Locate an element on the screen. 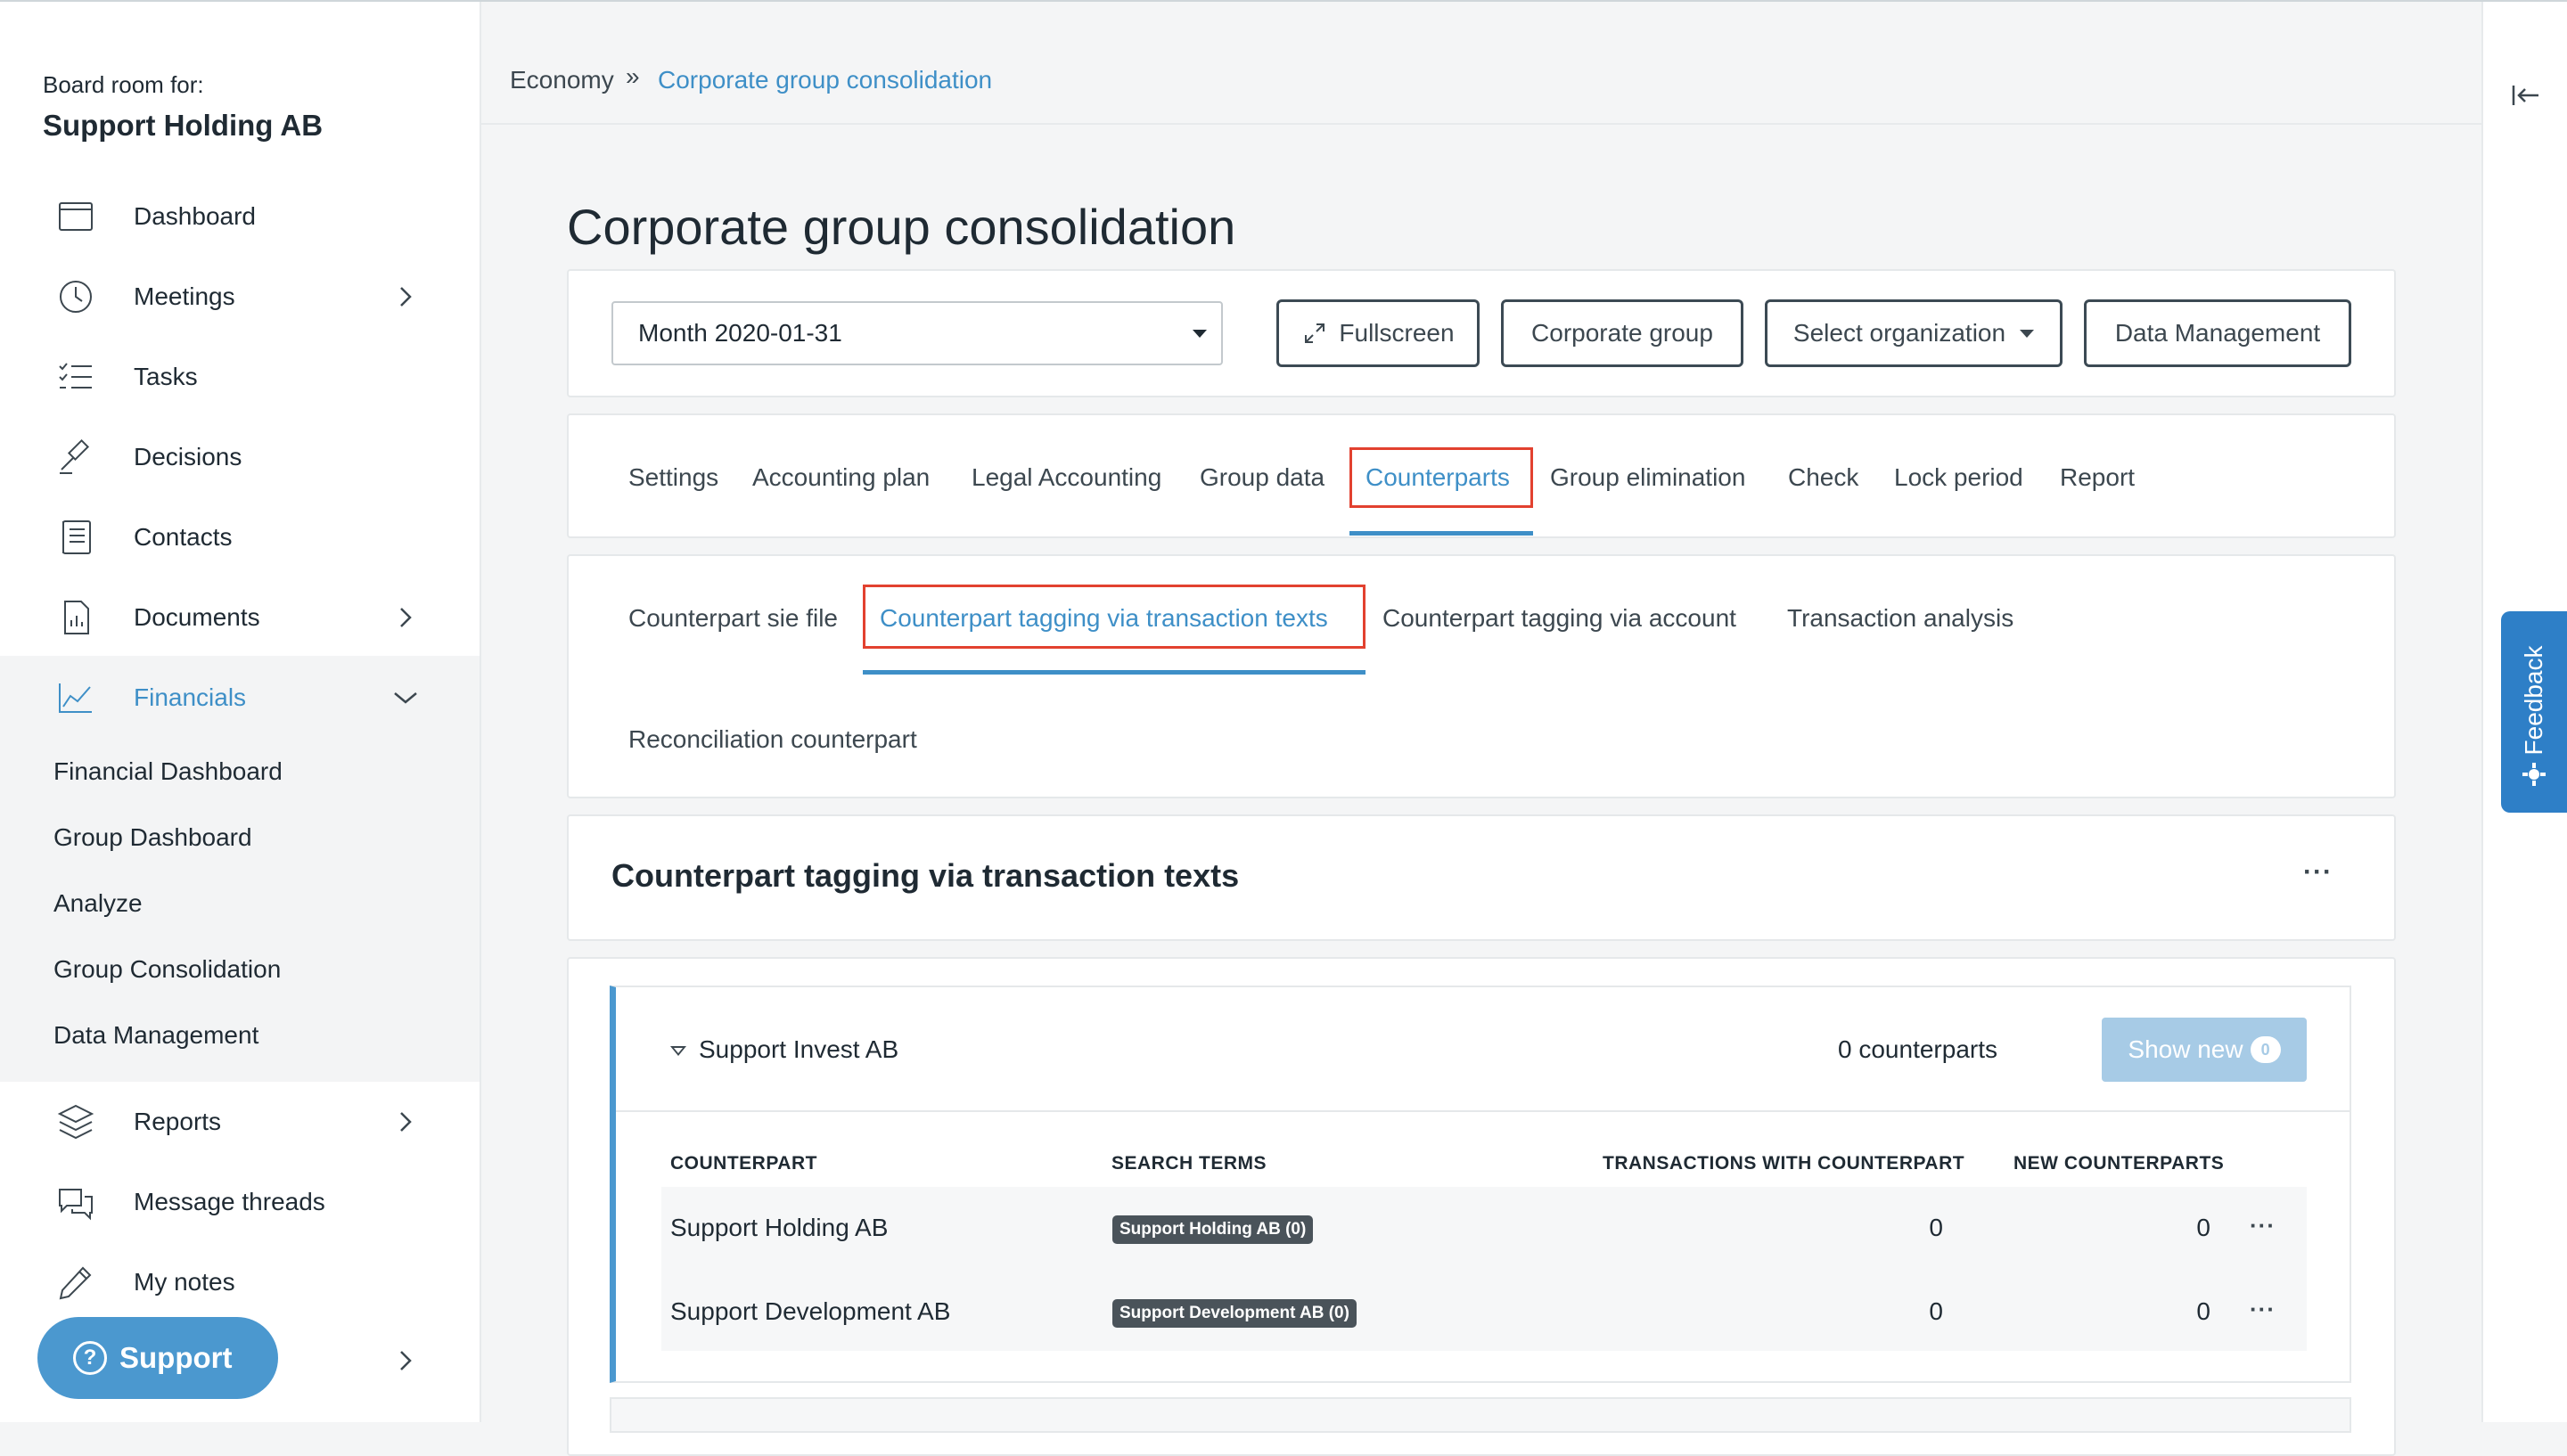  feedback-label: Feedback is located at coordinates (2533, 701).